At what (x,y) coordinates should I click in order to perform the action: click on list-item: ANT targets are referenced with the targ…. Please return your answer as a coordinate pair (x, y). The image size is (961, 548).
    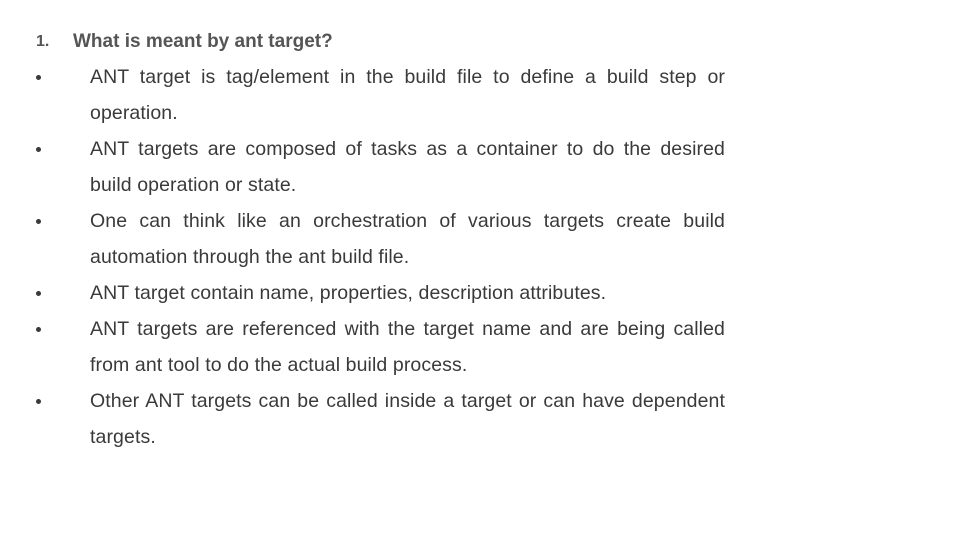
    Looking at the image, I should click on (480, 347).